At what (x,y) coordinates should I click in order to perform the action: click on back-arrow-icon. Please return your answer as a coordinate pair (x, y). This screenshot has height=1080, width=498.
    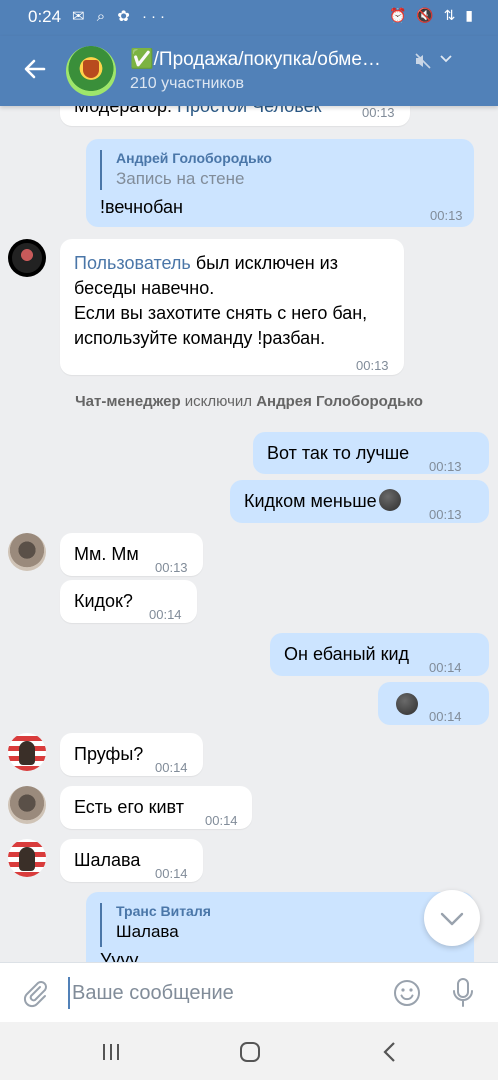
    Looking at the image, I should click on (35, 69).